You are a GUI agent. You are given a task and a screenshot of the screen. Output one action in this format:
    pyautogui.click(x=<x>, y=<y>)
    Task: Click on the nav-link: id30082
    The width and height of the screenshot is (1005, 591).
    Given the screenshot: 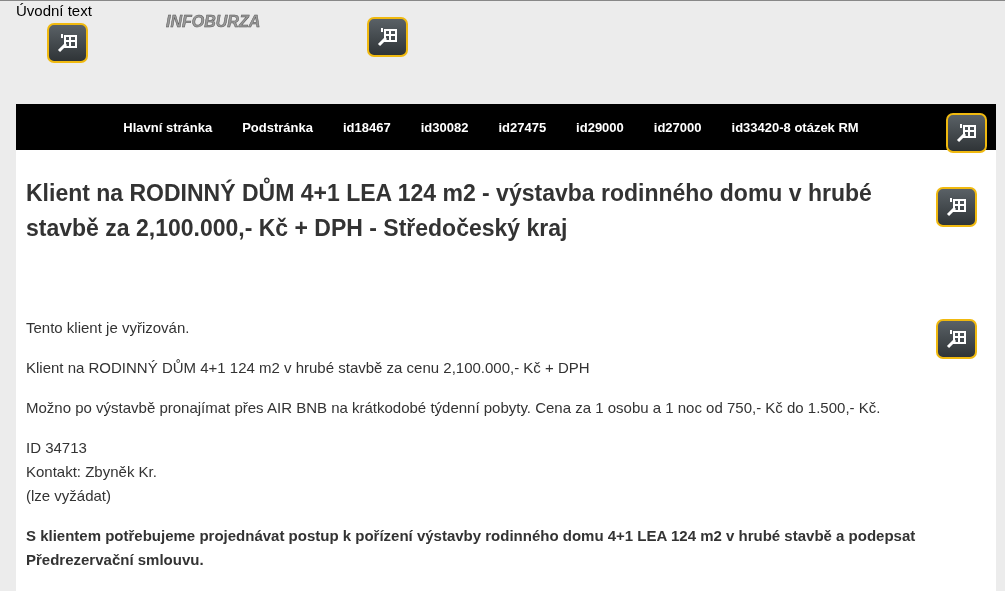 What is the action you would take?
    pyautogui.click(x=444, y=127)
    